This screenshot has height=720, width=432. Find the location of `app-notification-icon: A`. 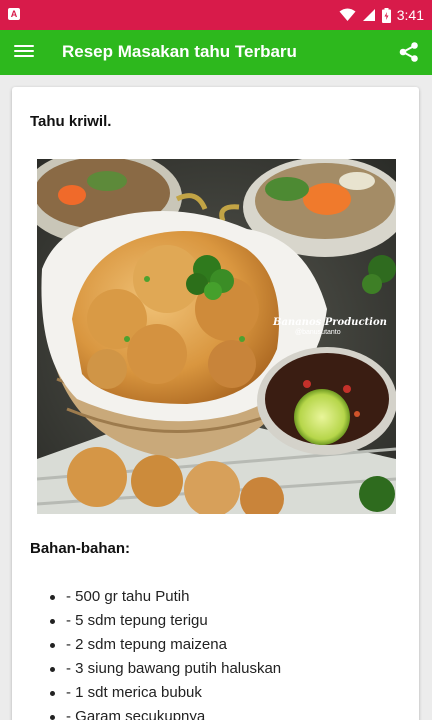

app-notification-icon: A is located at coordinates (14, 14).